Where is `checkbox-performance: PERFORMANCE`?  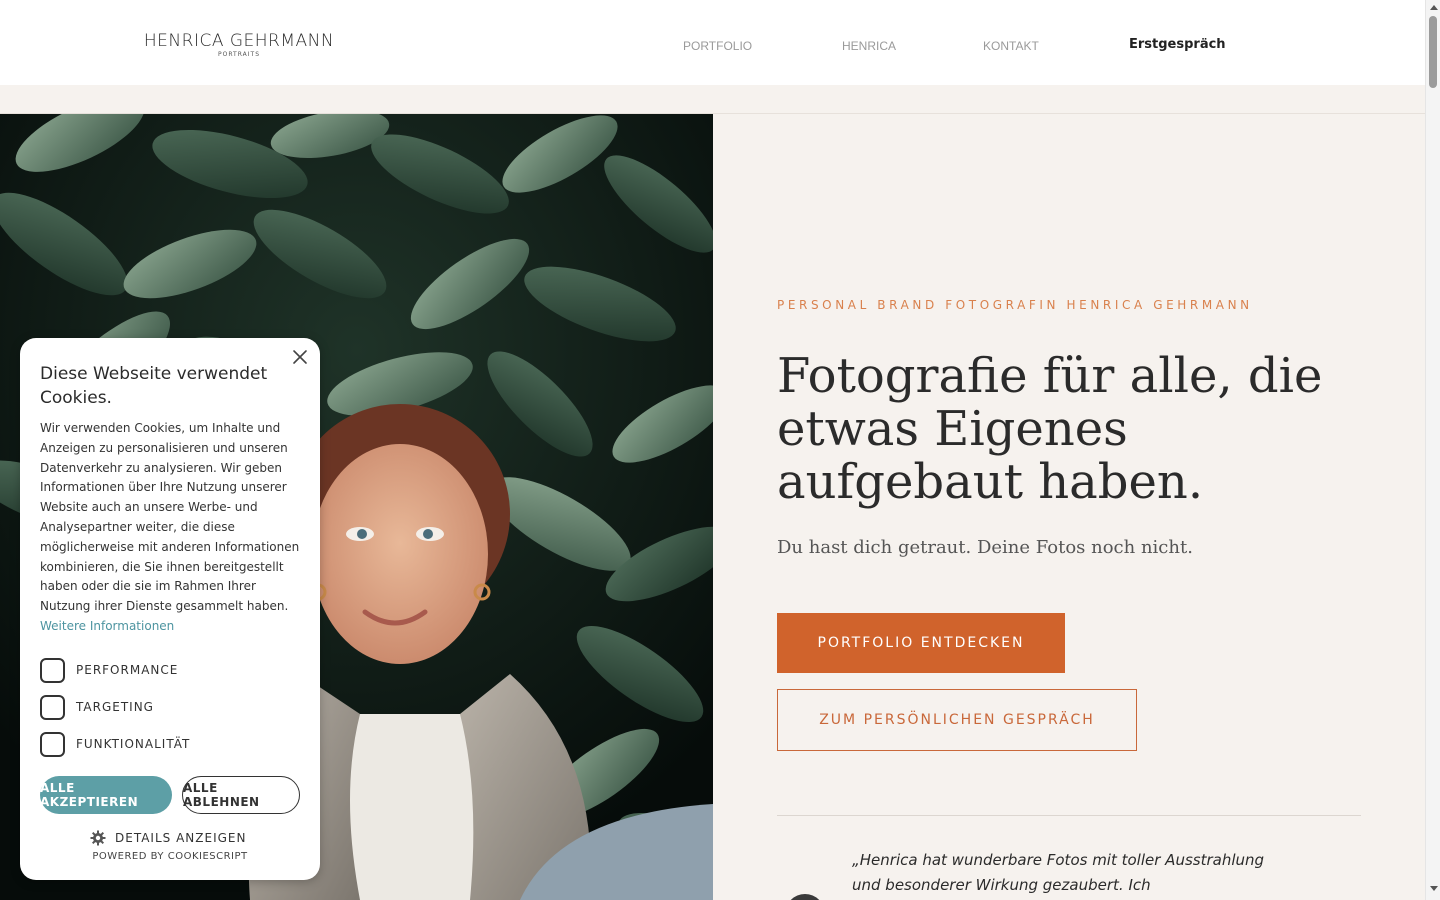 checkbox-performance: PERFORMANCE is located at coordinates (170, 670).